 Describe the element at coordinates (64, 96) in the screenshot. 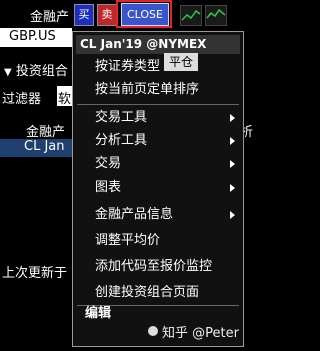

I see `filter-dropdown: 软` at that location.